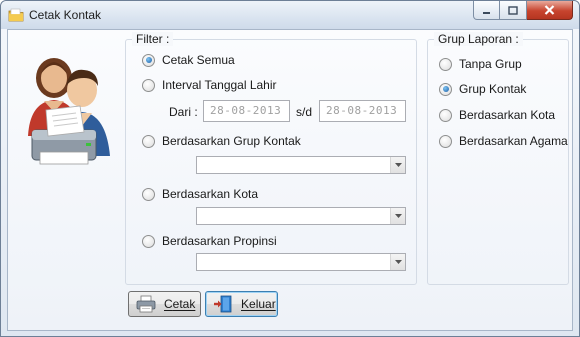  I want to click on maximize-icon, so click(513, 10).